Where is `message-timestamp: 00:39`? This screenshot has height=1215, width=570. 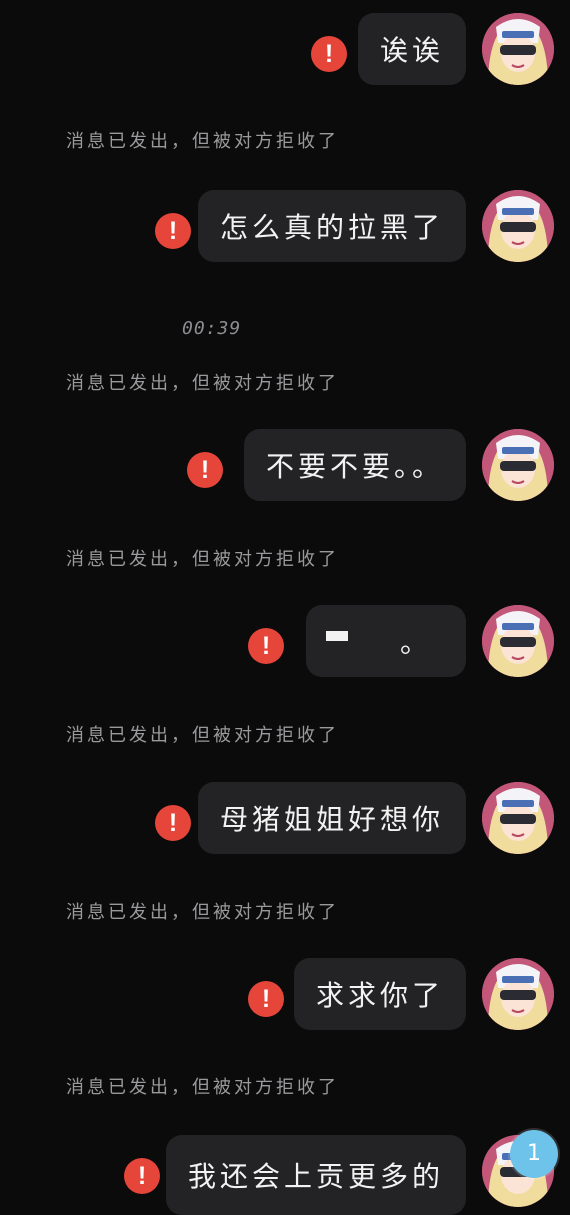 message-timestamp: 00:39 is located at coordinates (212, 328).